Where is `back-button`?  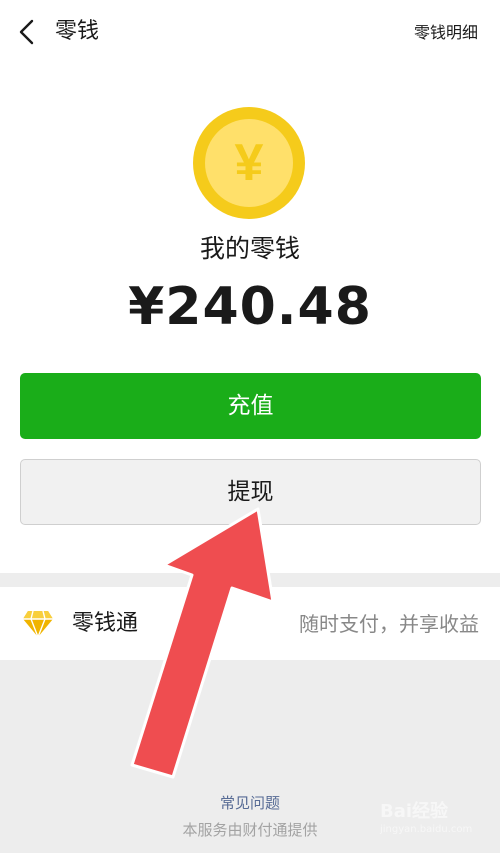 back-button is located at coordinates (28, 32).